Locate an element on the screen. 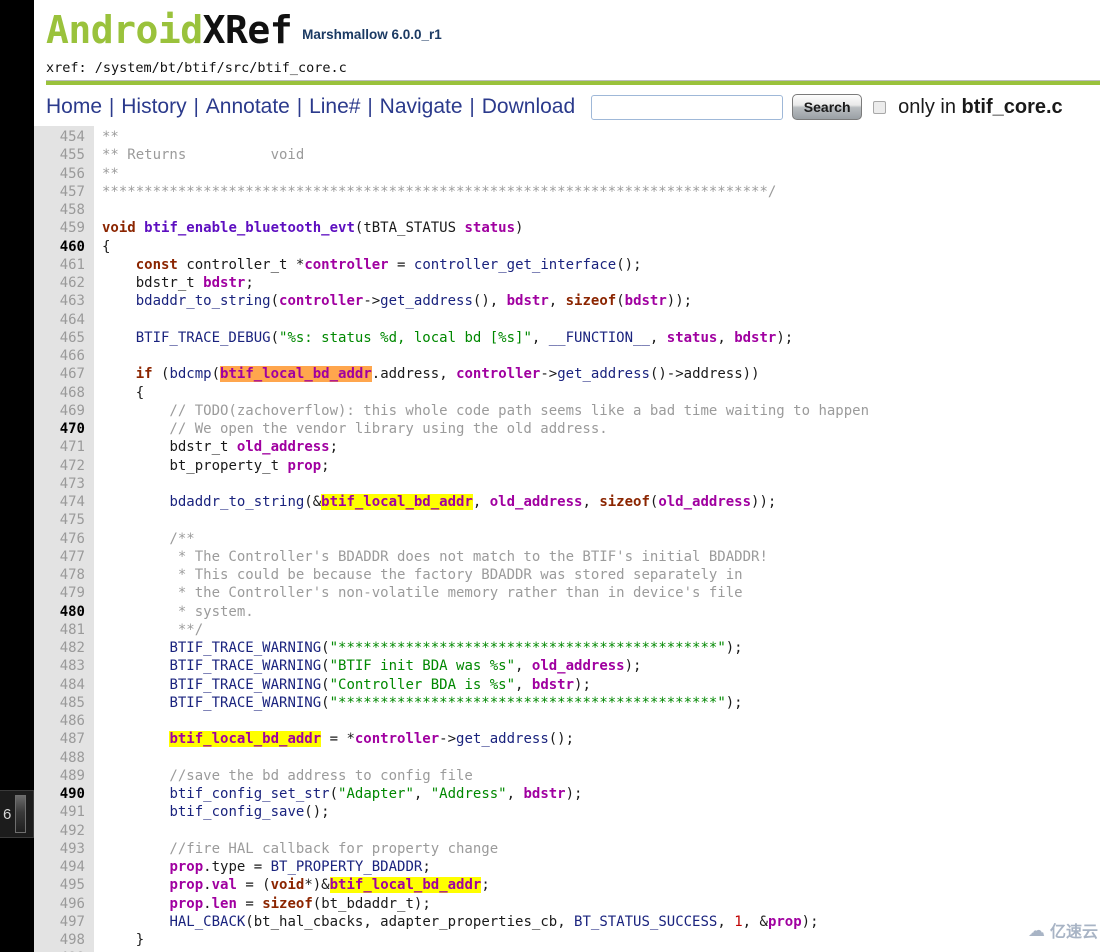  line-number: 485 is located at coordinates (64, 703).